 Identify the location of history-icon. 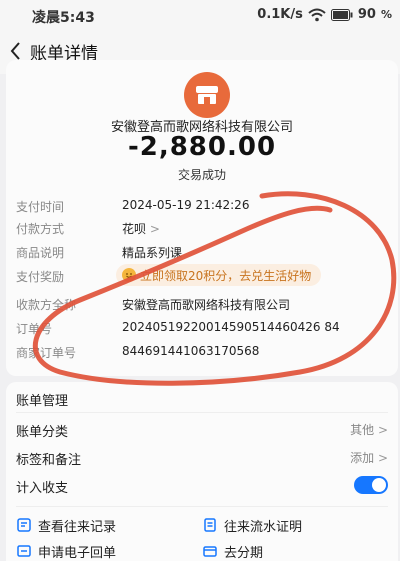
(24, 525).